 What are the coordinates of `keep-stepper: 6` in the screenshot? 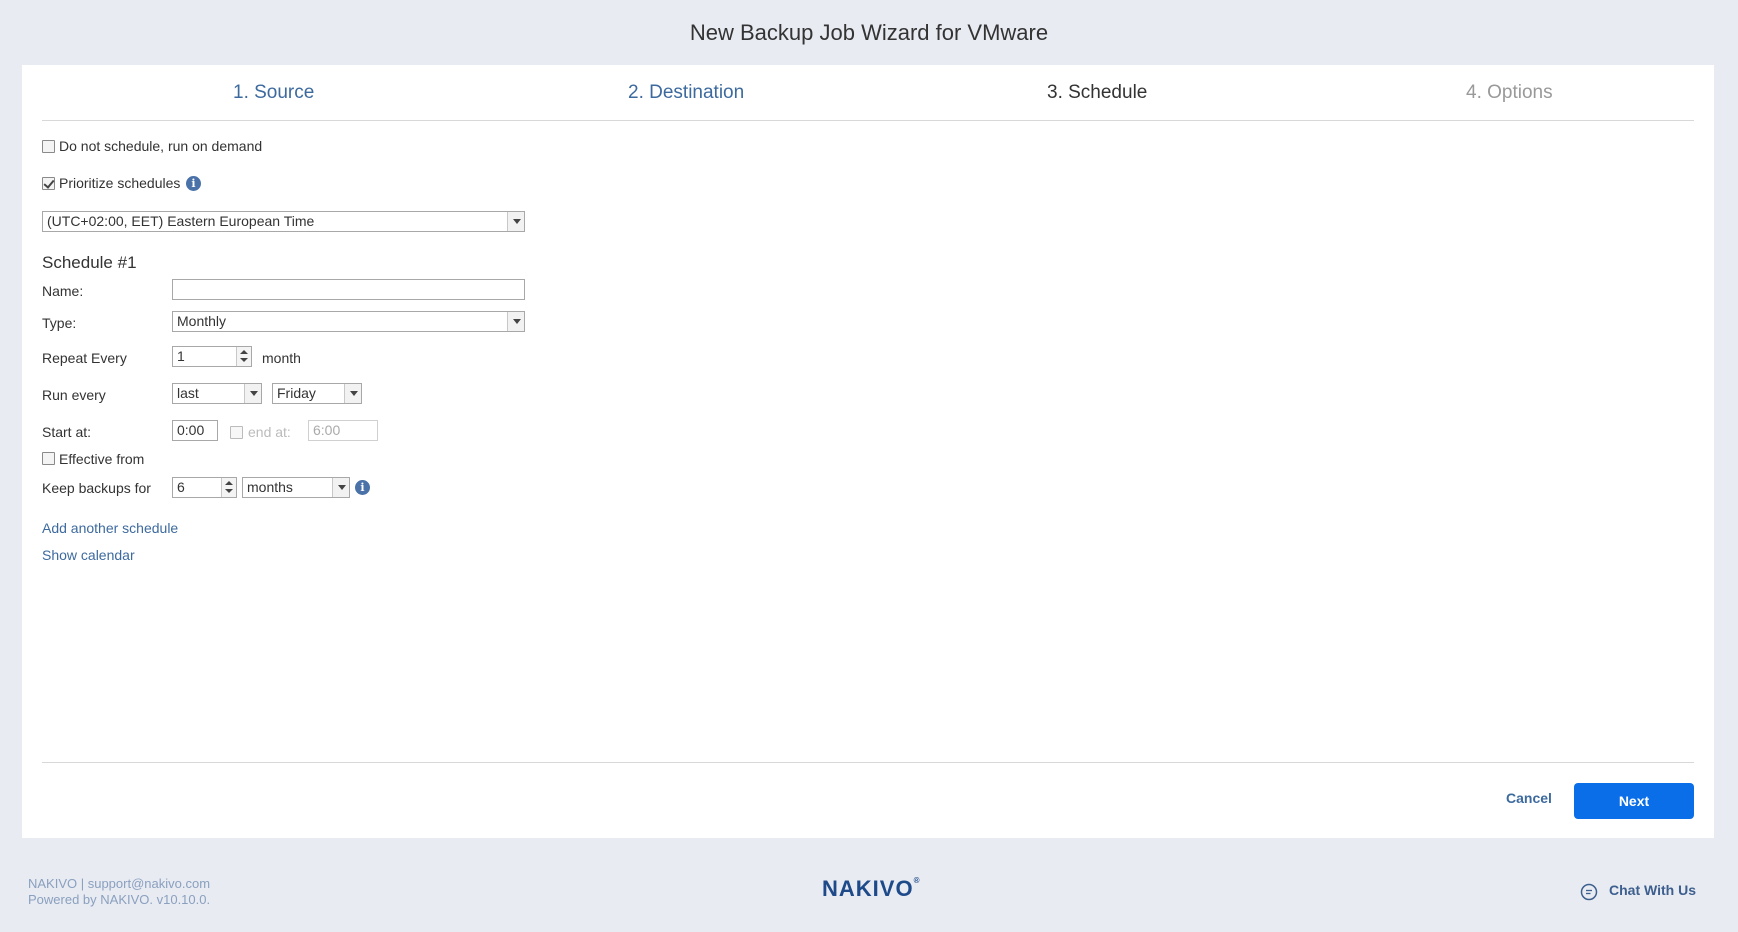 It's located at (204, 487).